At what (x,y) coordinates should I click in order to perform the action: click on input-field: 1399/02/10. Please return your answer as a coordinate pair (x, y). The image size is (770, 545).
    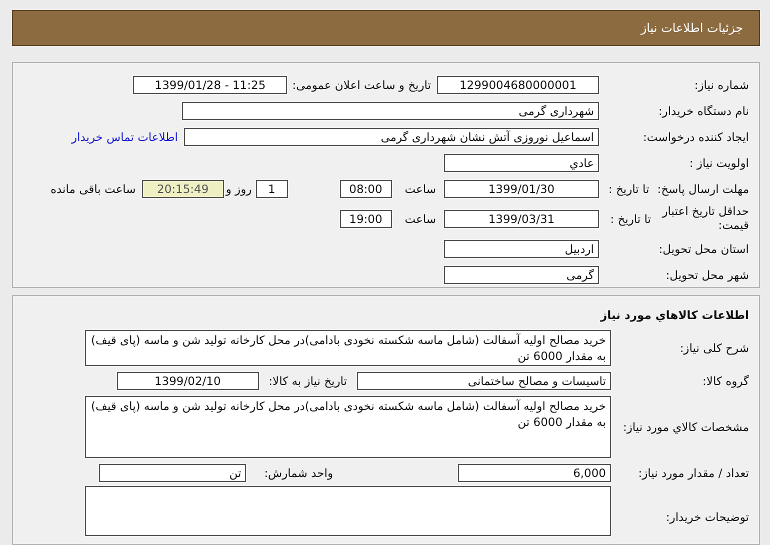
    Looking at the image, I should click on (187, 381).